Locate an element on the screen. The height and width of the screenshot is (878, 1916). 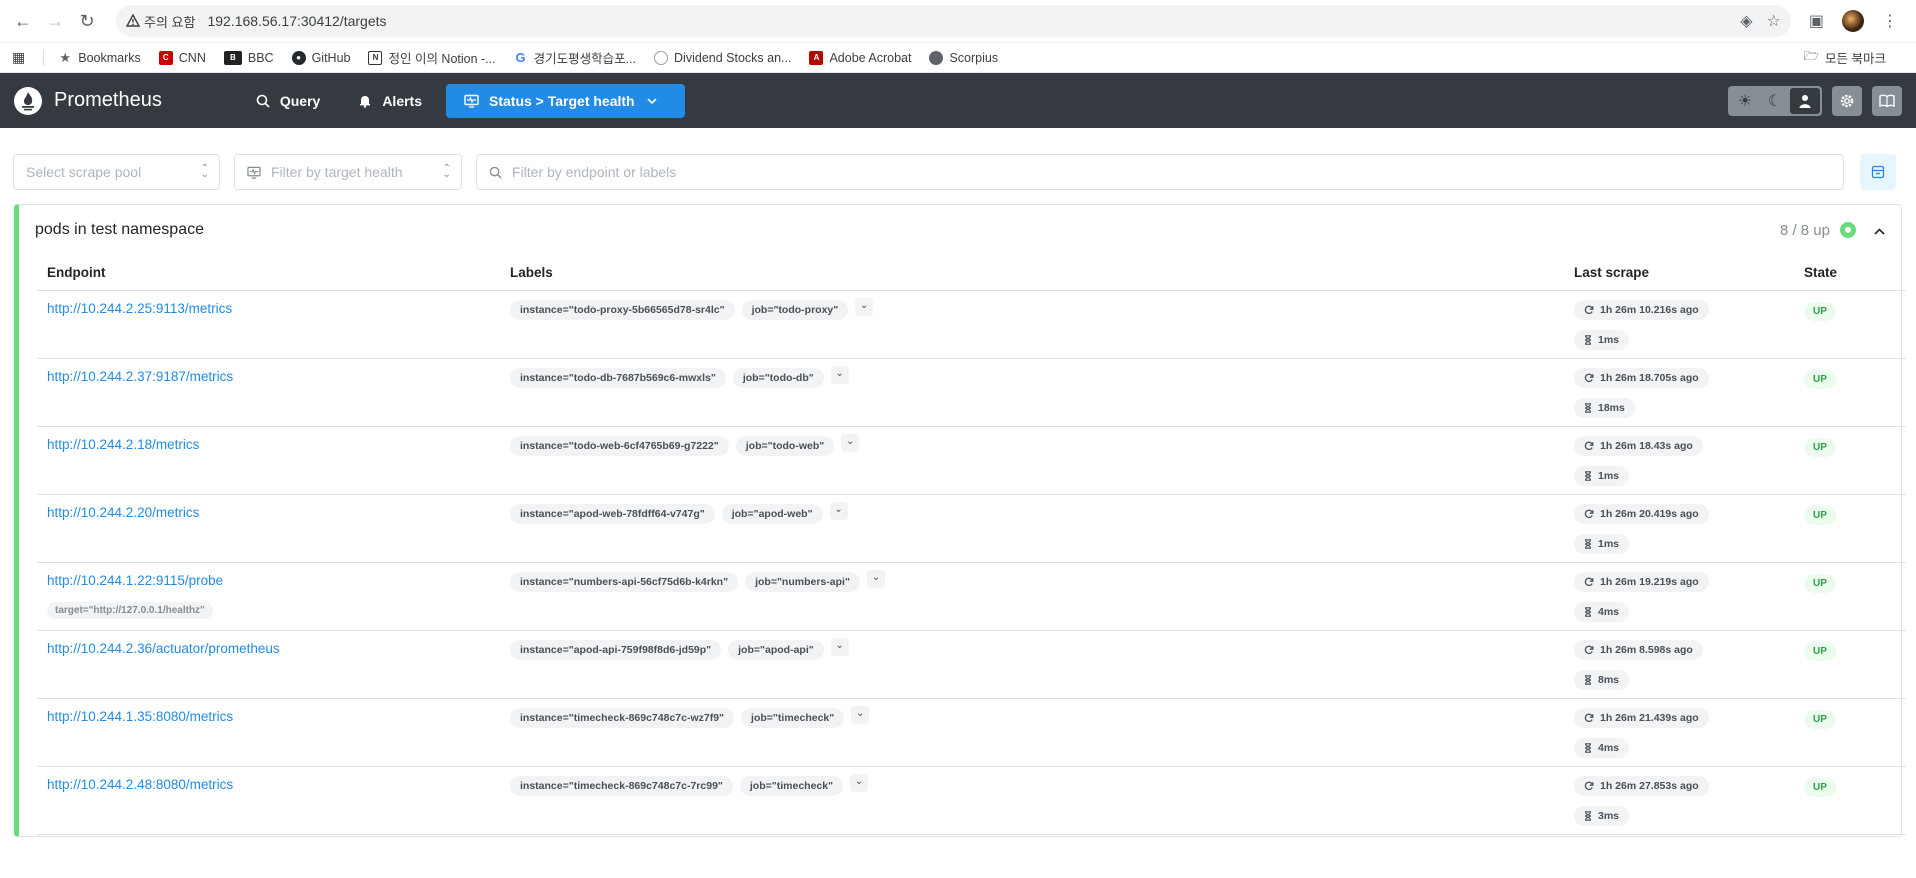
app-name: Prometheus is located at coordinates (108, 100).